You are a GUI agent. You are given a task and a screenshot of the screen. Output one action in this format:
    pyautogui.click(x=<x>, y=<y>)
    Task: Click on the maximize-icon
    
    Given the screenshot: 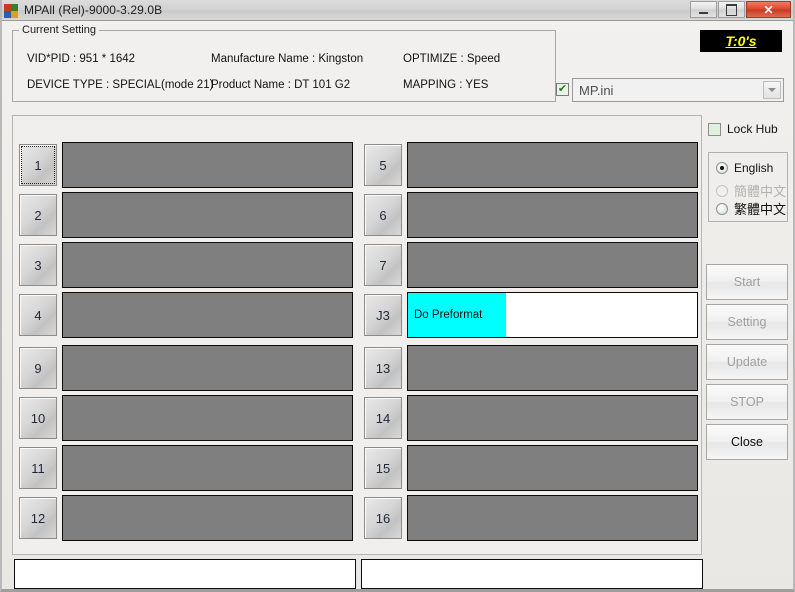 What is the action you would take?
    pyautogui.click(x=731, y=9)
    